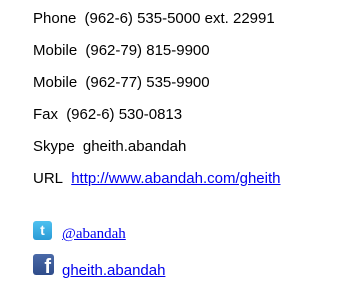  What do you see at coordinates (46, 114) in the screenshot?
I see `fax-label: Fax` at bounding box center [46, 114].